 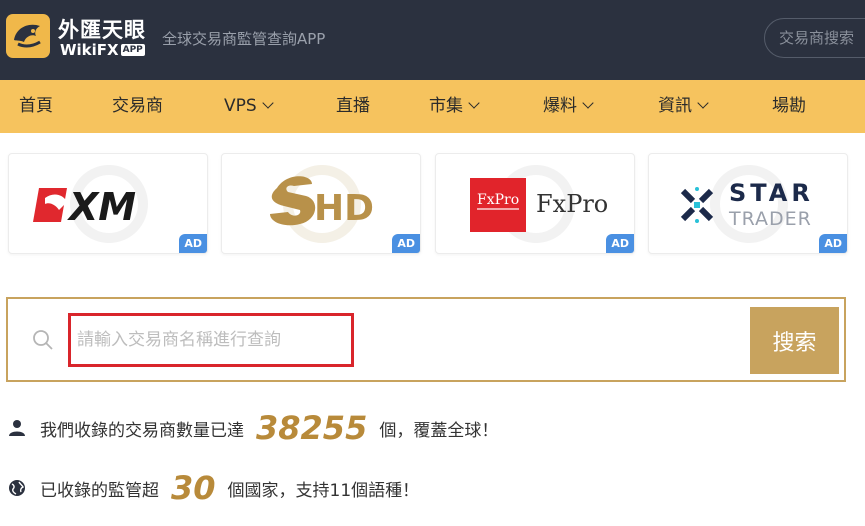 I want to click on search-input-highlight, so click(x=211, y=340).